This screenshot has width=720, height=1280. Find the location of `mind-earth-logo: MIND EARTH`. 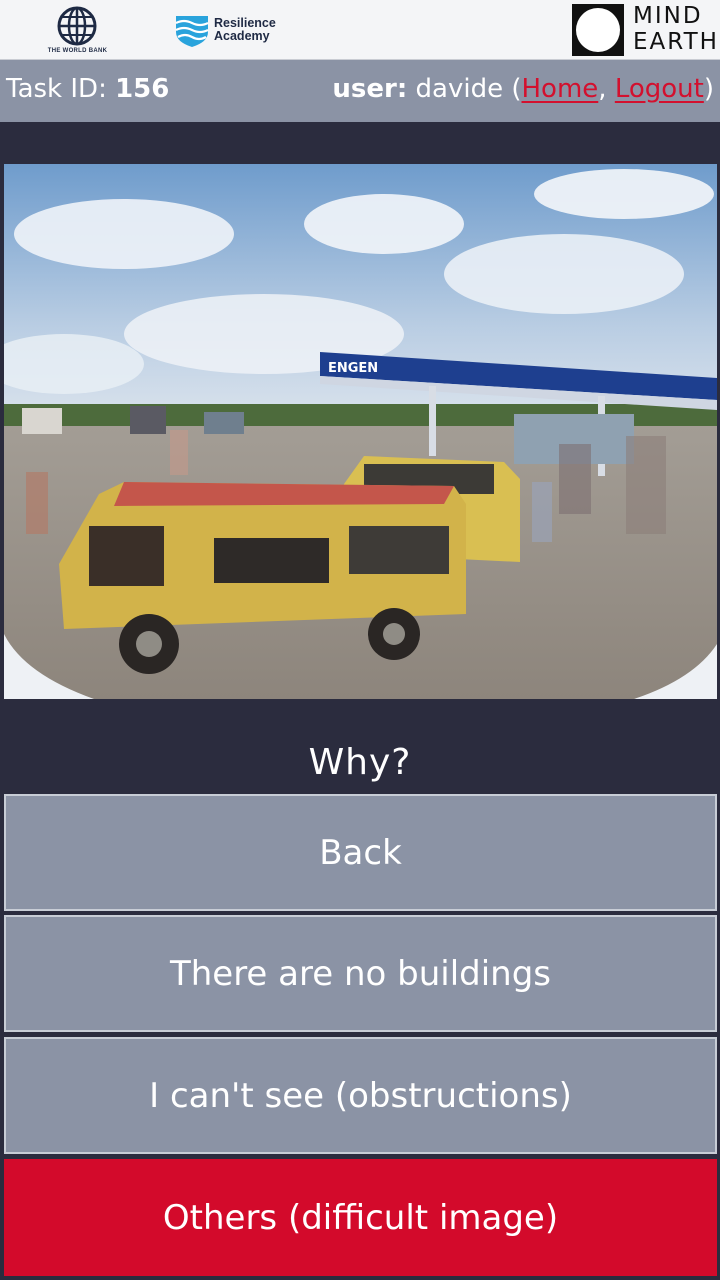

mind-earth-logo: MIND EARTH is located at coordinates (645, 30).